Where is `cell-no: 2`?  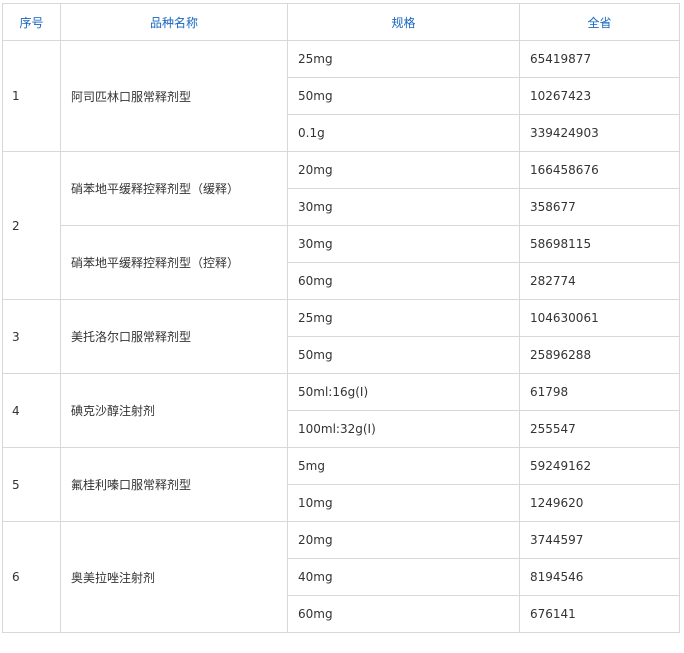
cell-no: 2 is located at coordinates (31, 225).